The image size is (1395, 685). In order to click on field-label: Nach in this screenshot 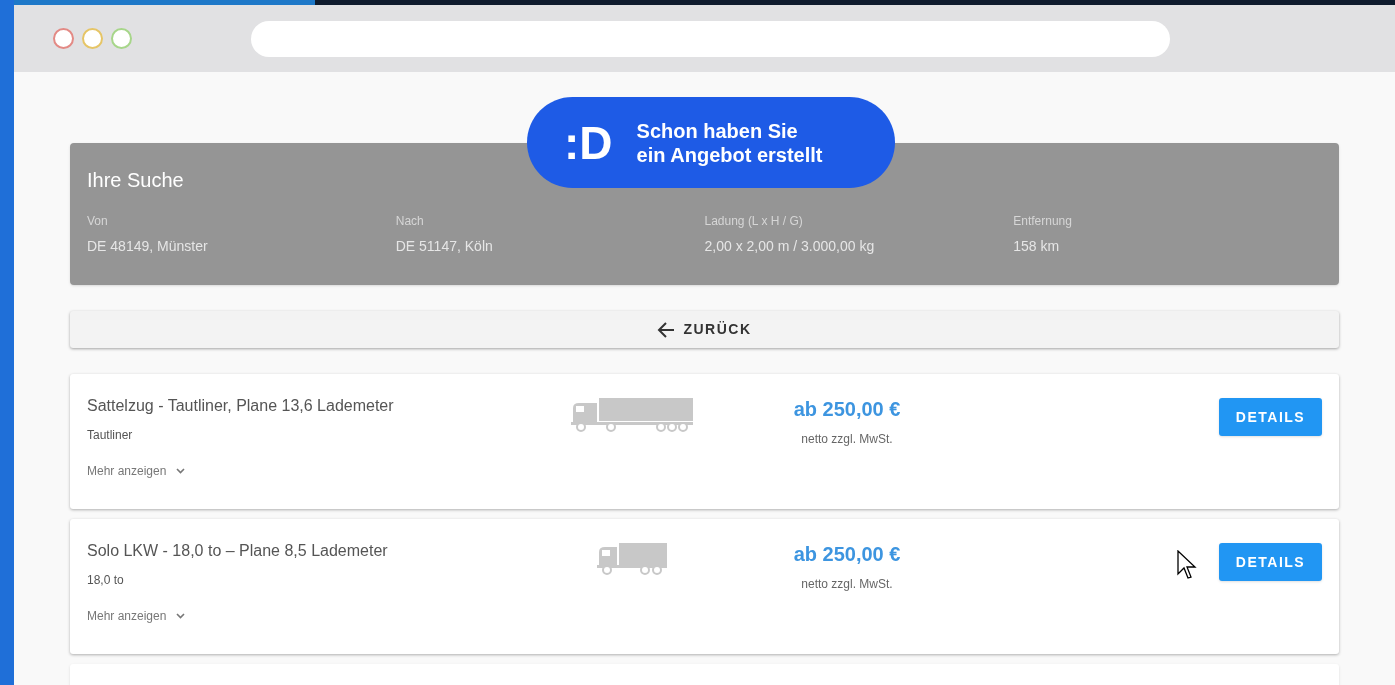, I will do `click(410, 221)`.